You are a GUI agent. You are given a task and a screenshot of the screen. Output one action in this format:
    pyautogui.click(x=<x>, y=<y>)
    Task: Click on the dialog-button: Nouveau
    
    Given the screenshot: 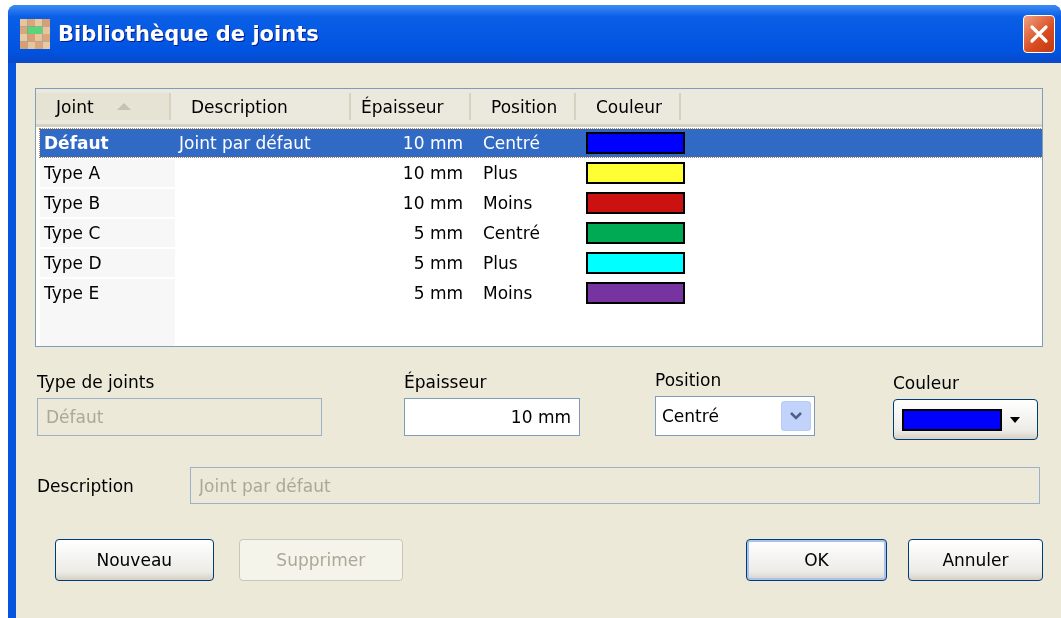 What is the action you would take?
    pyautogui.click(x=134, y=560)
    